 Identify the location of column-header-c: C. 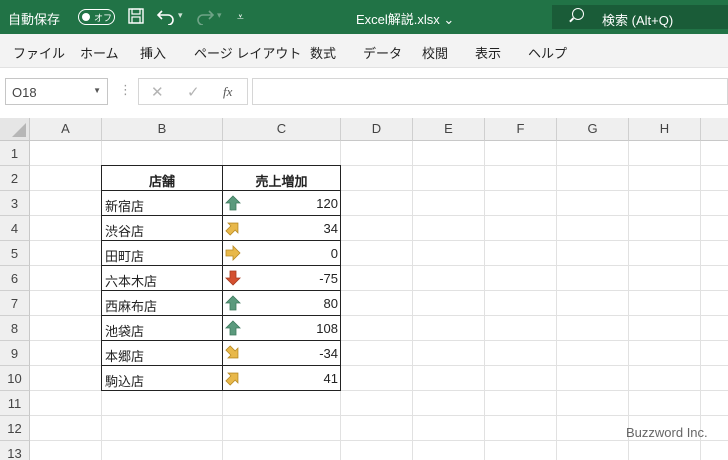
(282, 129).